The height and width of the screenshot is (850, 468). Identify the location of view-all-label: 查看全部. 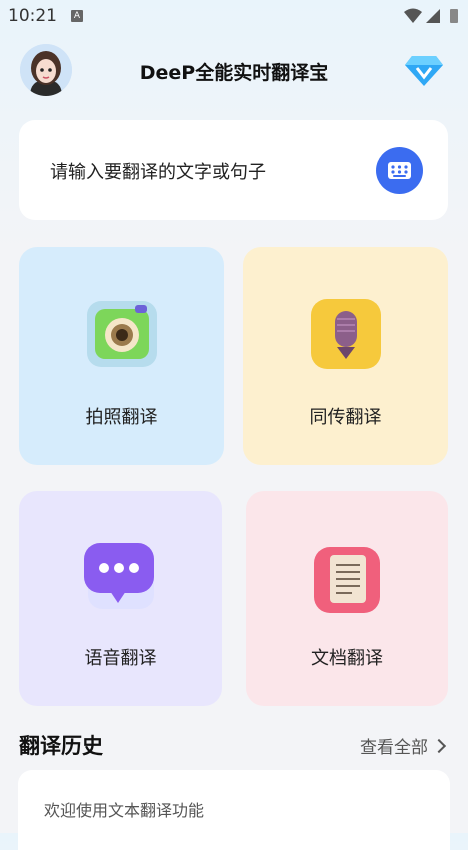
(394, 748).